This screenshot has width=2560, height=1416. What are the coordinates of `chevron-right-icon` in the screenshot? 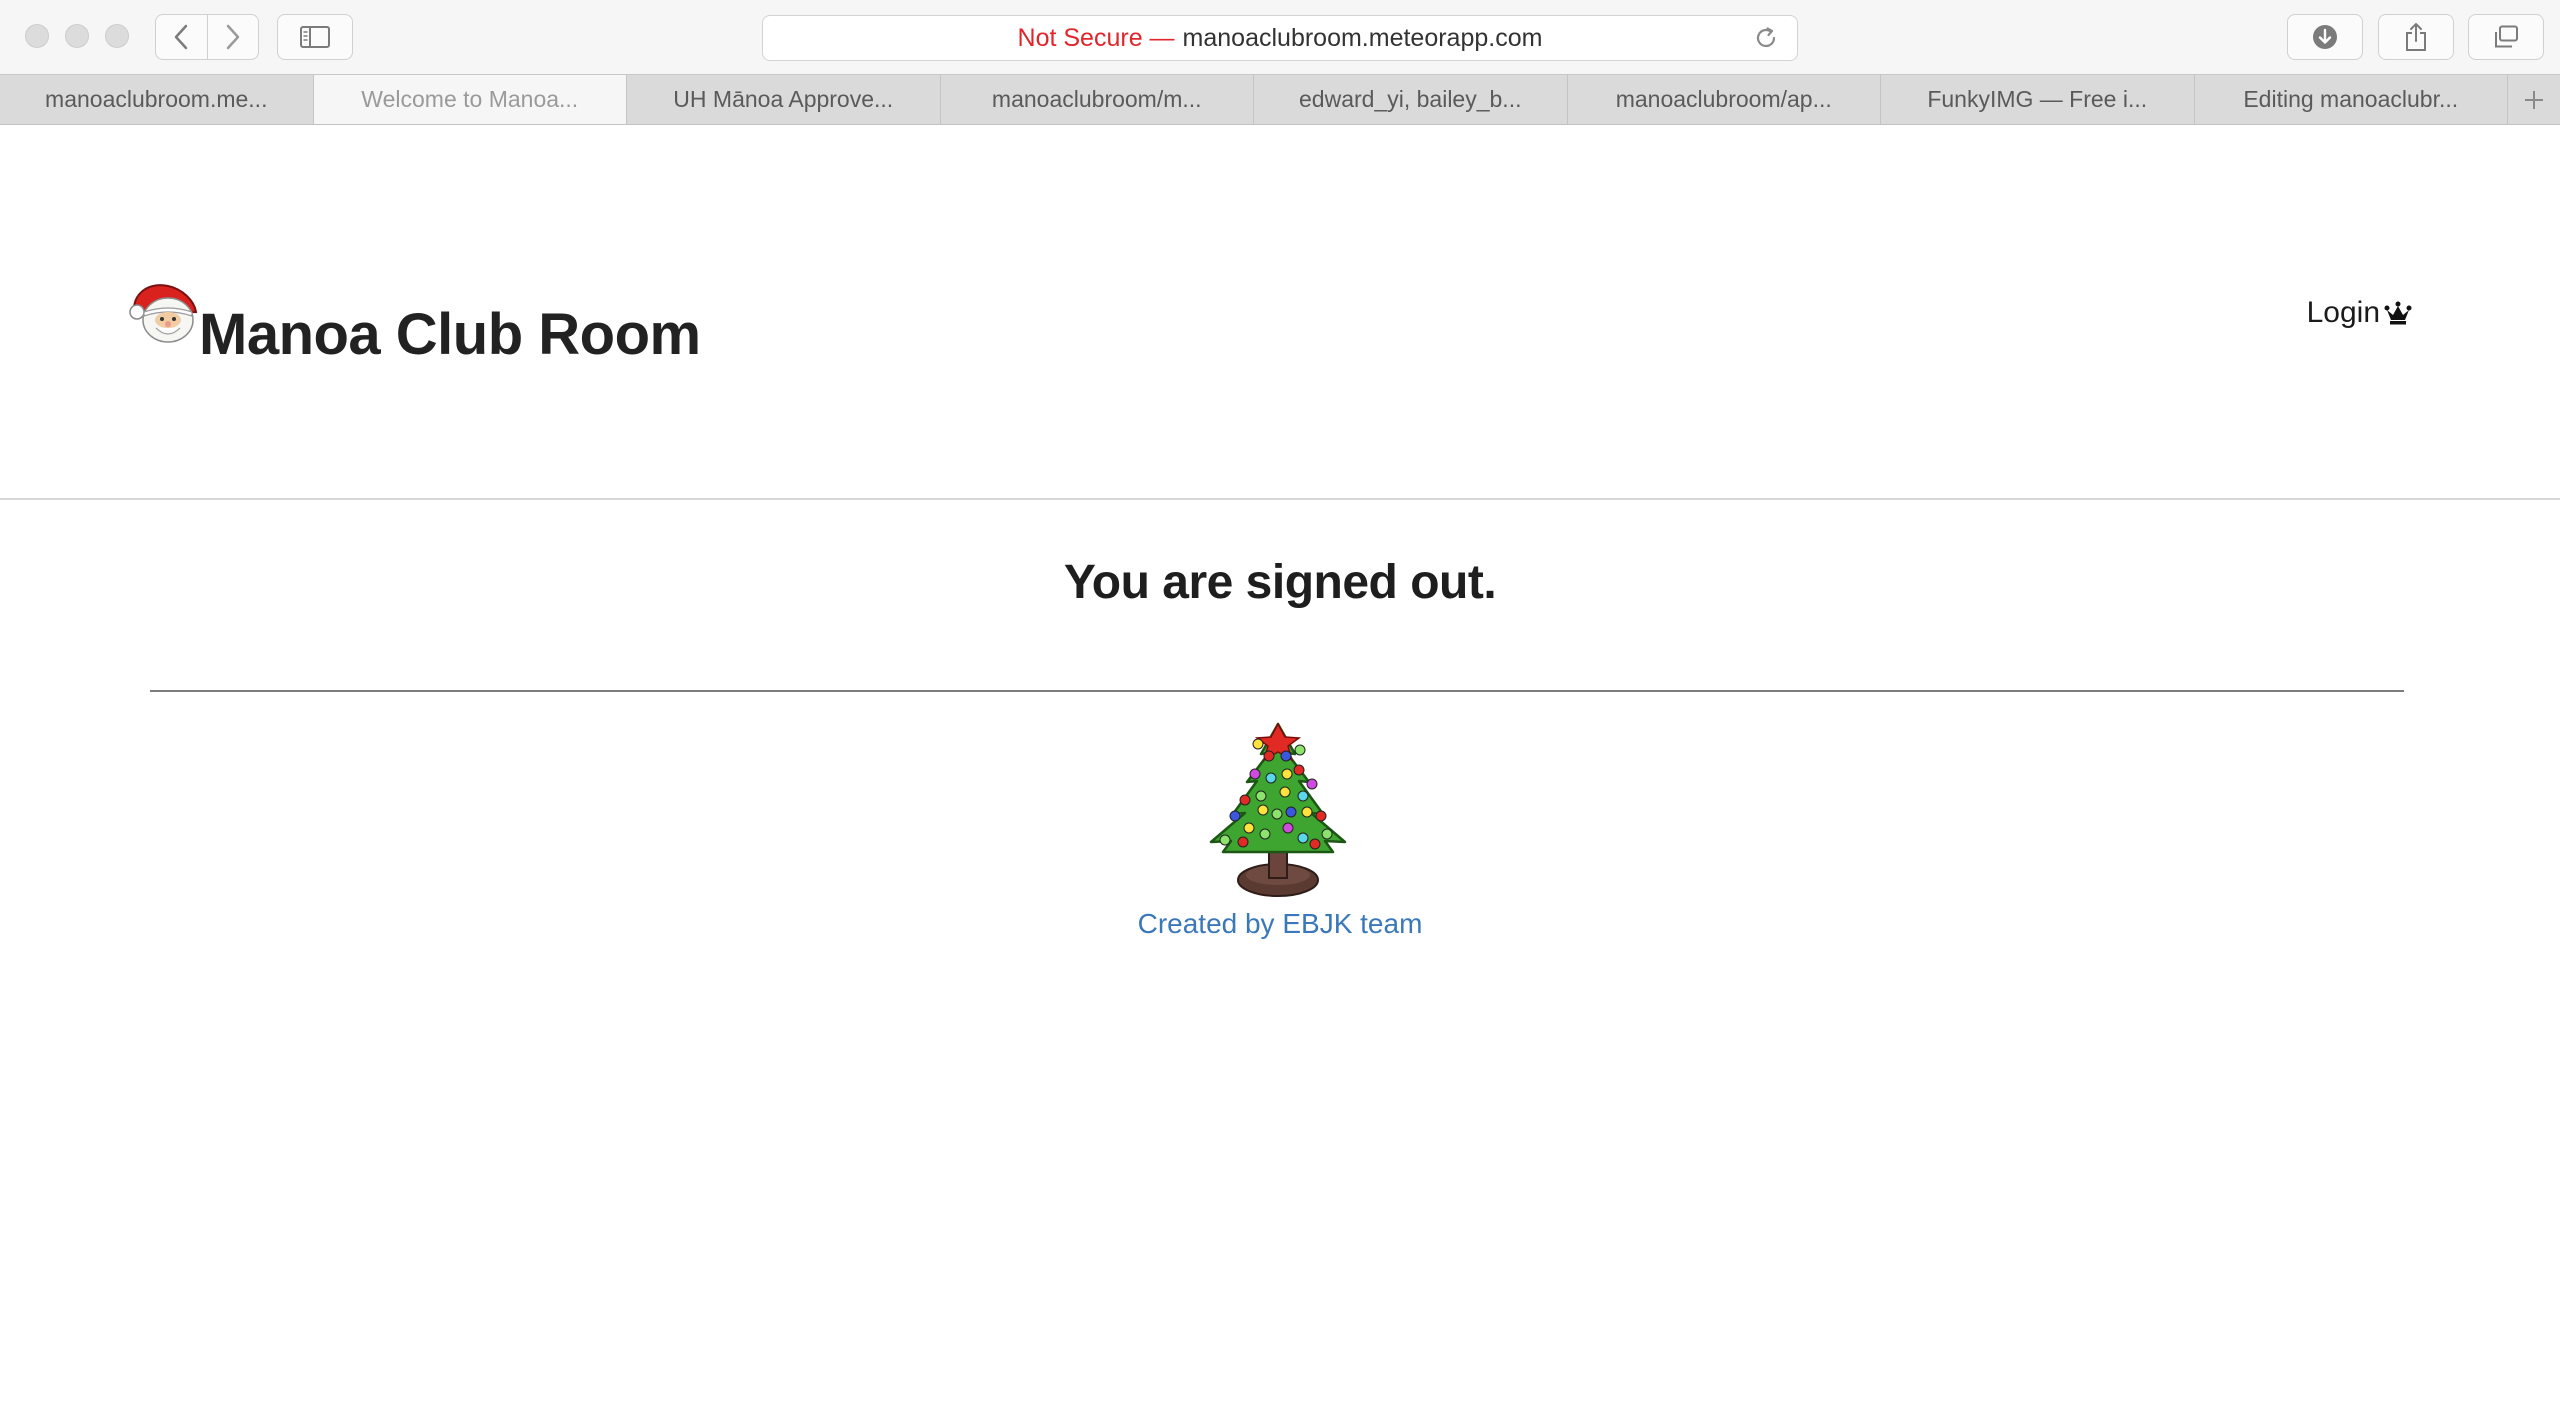 It's located at (233, 37).